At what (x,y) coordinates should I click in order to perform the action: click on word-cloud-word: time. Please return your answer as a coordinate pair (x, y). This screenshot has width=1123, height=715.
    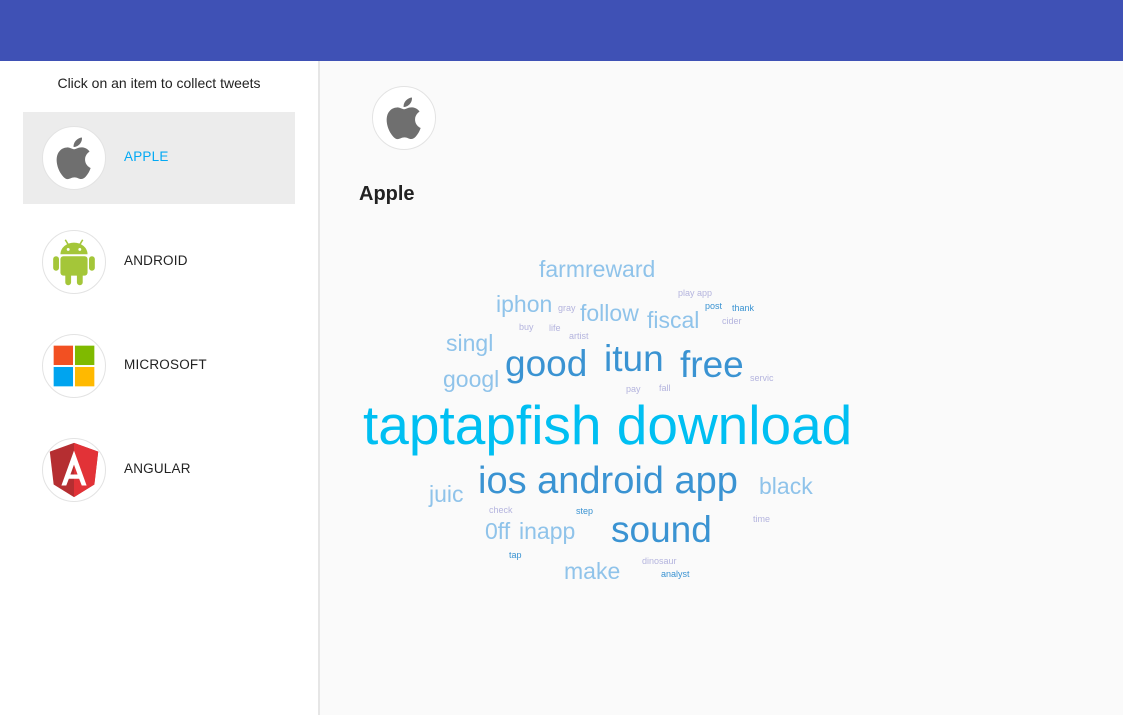
    Looking at the image, I should click on (762, 519).